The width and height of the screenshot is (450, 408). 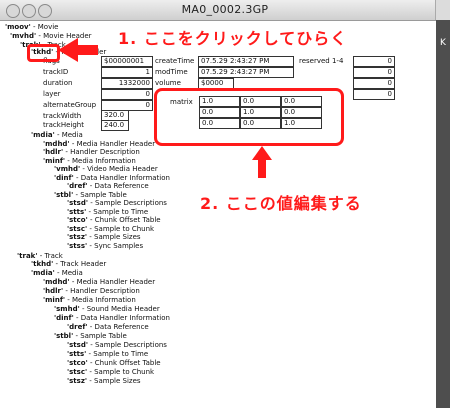 I want to click on left-arrow-icon, so click(x=78, y=50).